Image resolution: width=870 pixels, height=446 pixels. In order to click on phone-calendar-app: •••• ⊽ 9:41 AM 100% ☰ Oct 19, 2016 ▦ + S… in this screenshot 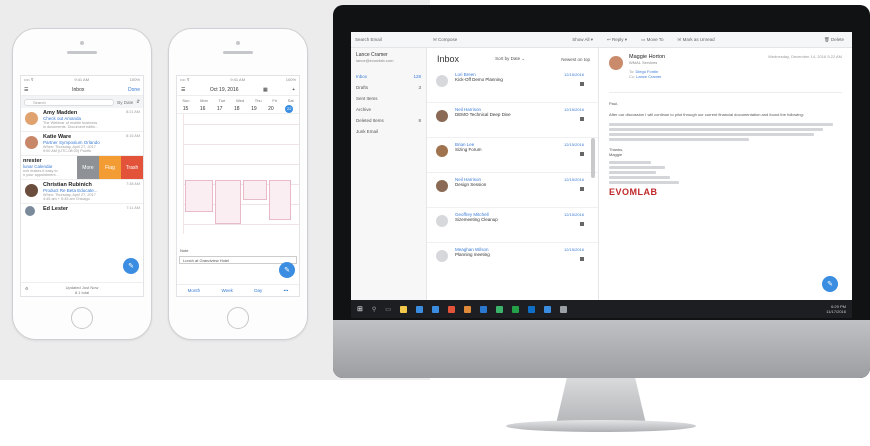, I will do `click(238, 184)`.